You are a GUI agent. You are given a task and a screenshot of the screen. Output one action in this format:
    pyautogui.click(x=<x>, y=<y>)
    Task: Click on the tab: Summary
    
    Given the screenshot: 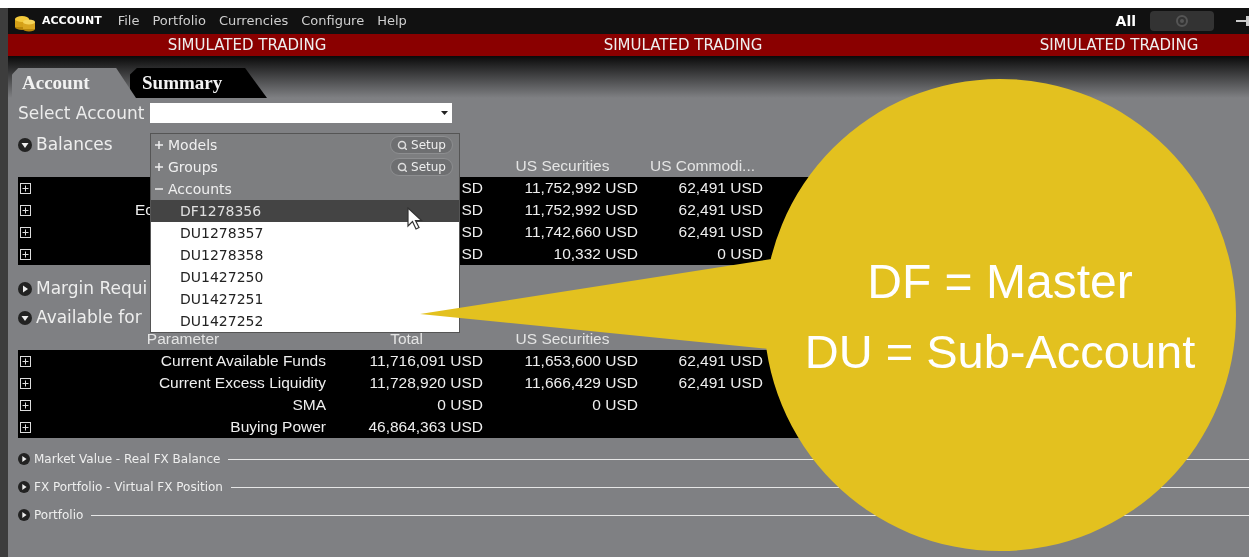 What is the action you would take?
    pyautogui.click(x=198, y=83)
    